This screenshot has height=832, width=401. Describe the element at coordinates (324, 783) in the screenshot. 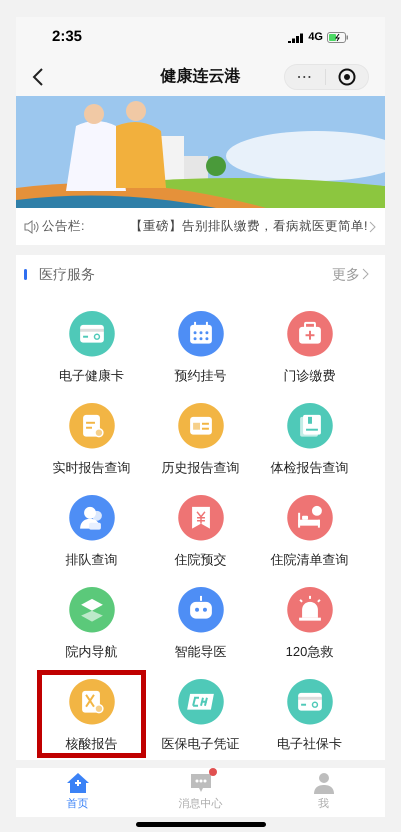

I see `user-icon` at that location.